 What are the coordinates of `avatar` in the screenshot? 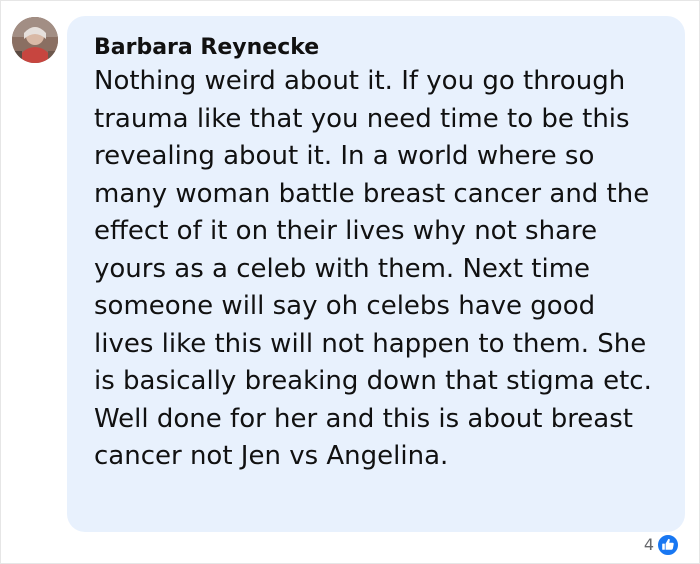 It's located at (35, 40).